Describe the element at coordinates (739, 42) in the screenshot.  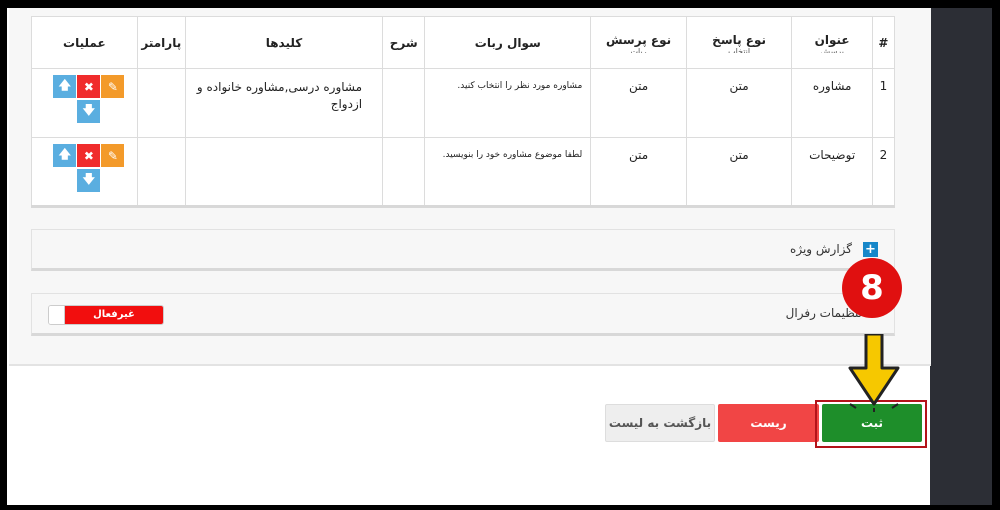
I see `header-answer-type: نوع پاسخ انتخاب` at that location.